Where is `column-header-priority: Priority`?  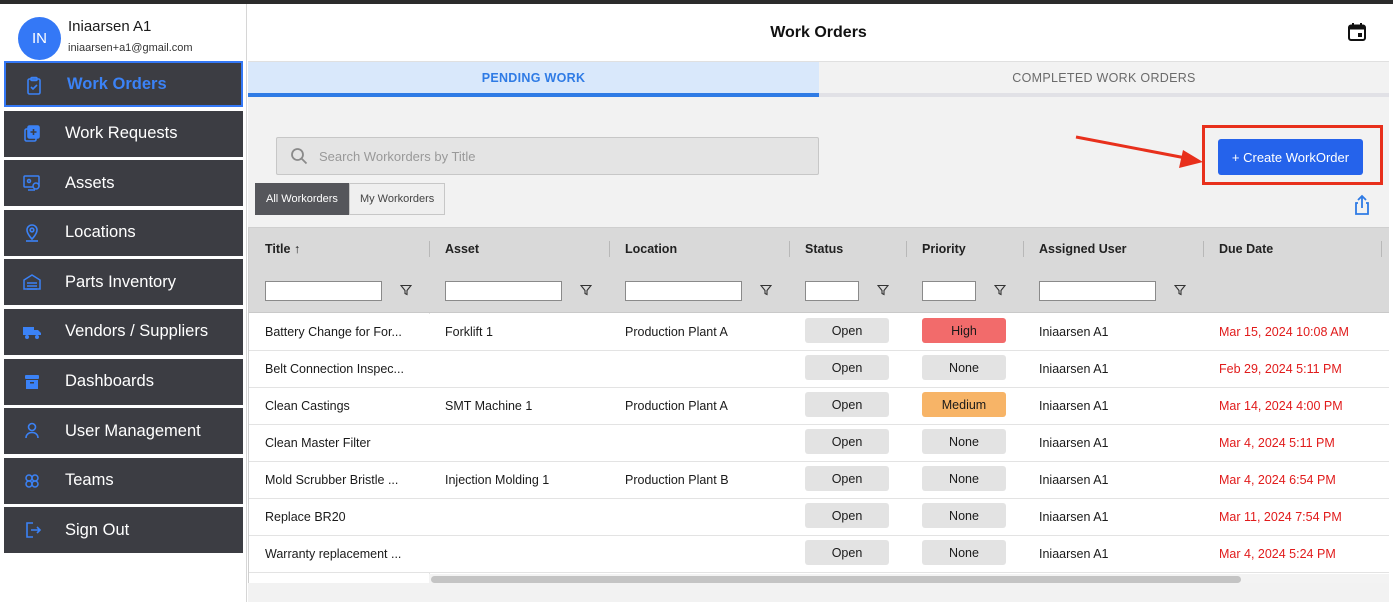
column-header-priority: Priority is located at coordinates (944, 249).